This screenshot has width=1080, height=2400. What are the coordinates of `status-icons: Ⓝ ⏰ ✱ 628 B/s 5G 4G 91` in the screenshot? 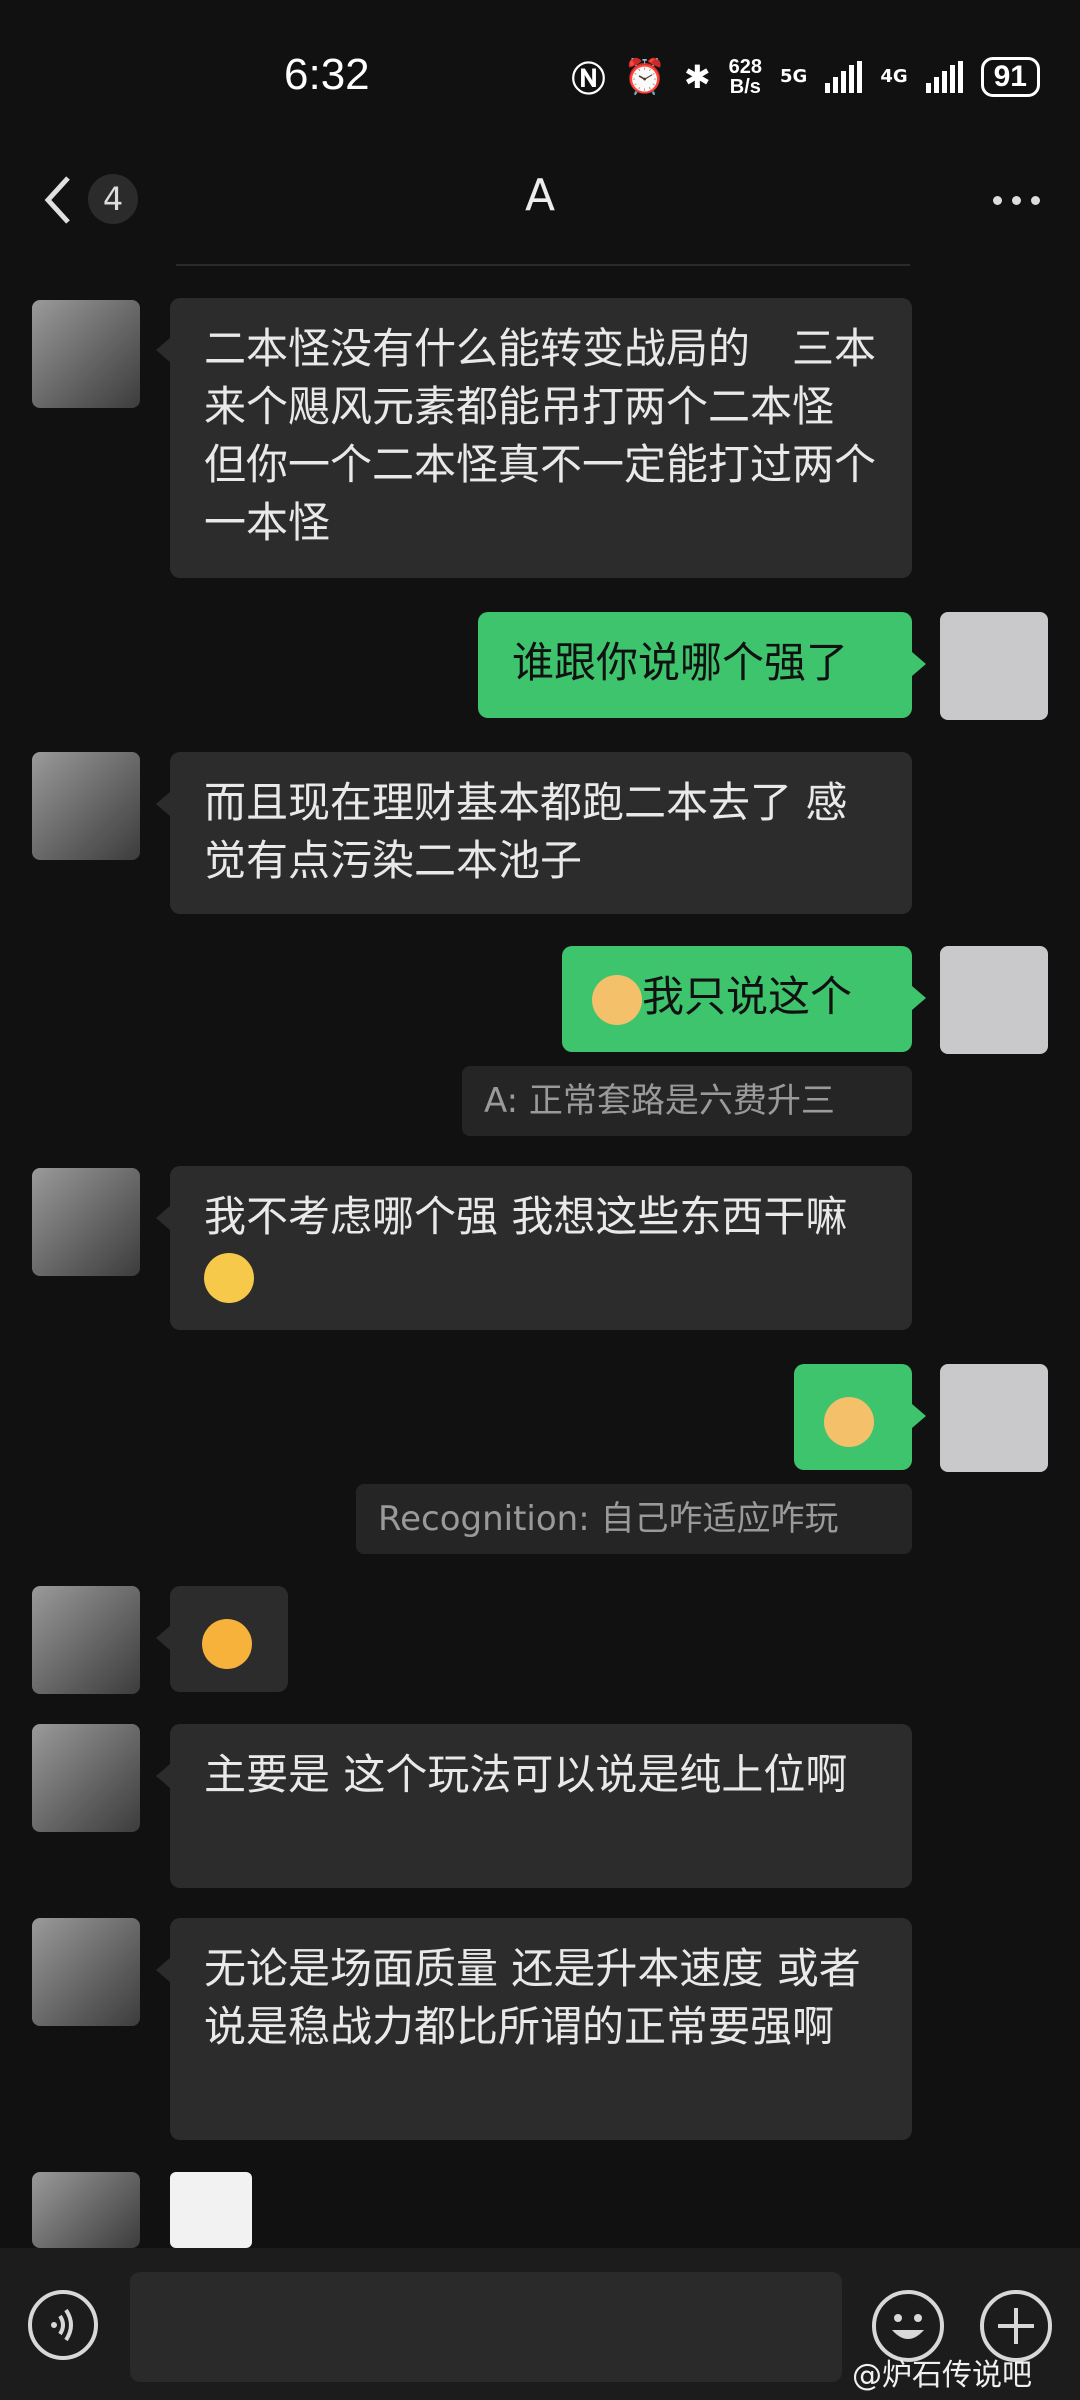 It's located at (805, 76).